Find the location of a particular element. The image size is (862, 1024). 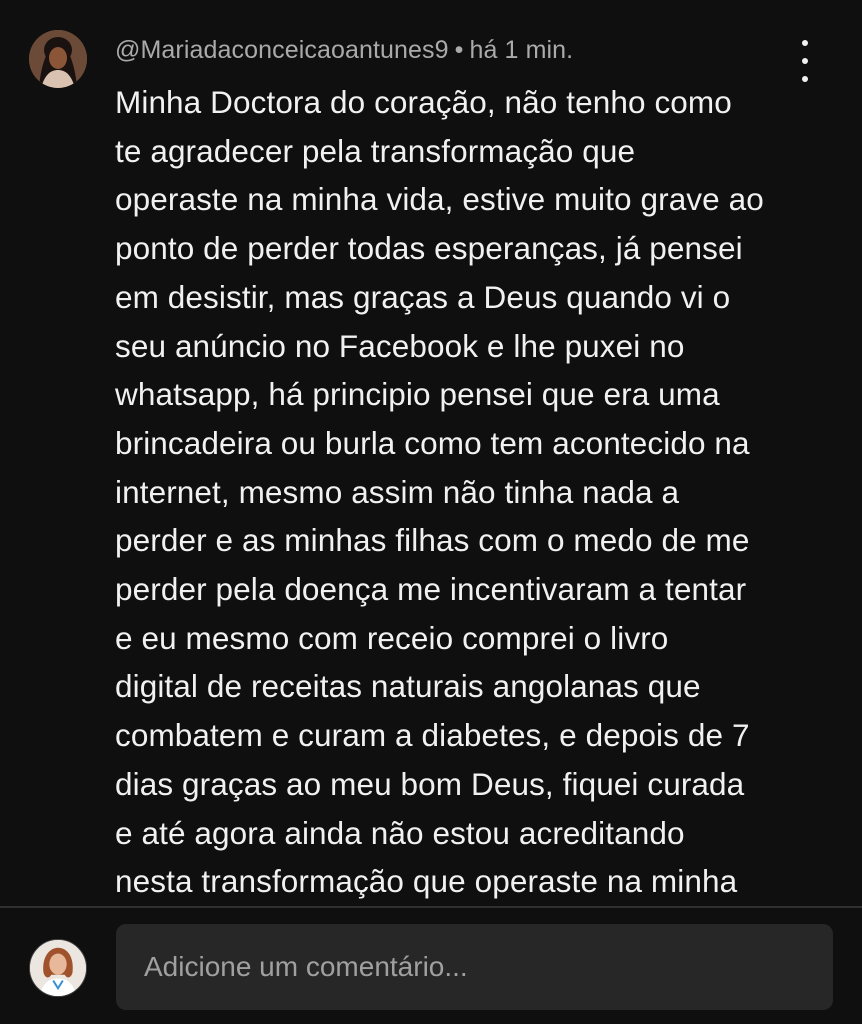

current-user-avatar is located at coordinates (58, 968).